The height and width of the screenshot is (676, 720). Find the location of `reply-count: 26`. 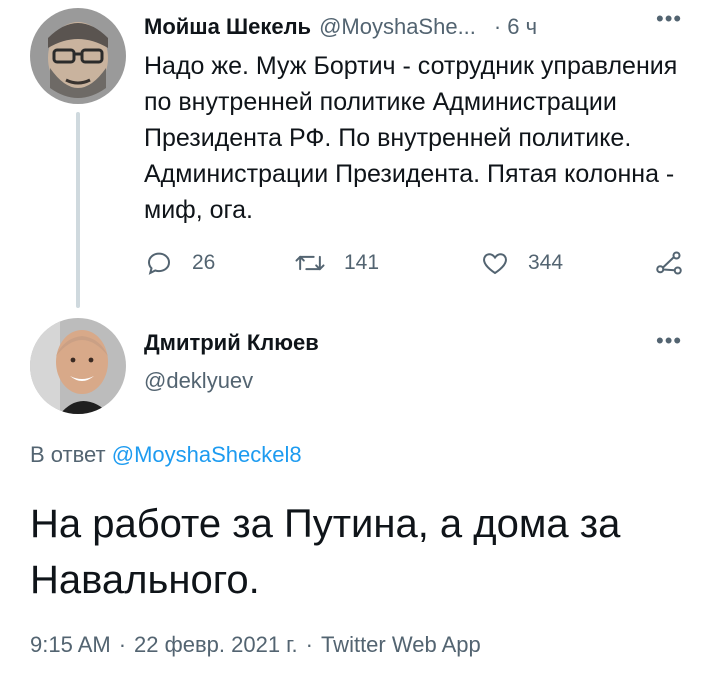

reply-count: 26 is located at coordinates (204, 262).